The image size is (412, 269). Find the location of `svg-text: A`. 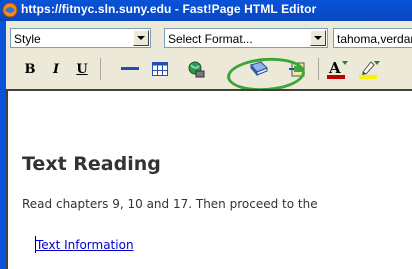

svg-text: A is located at coordinates (334, 68).